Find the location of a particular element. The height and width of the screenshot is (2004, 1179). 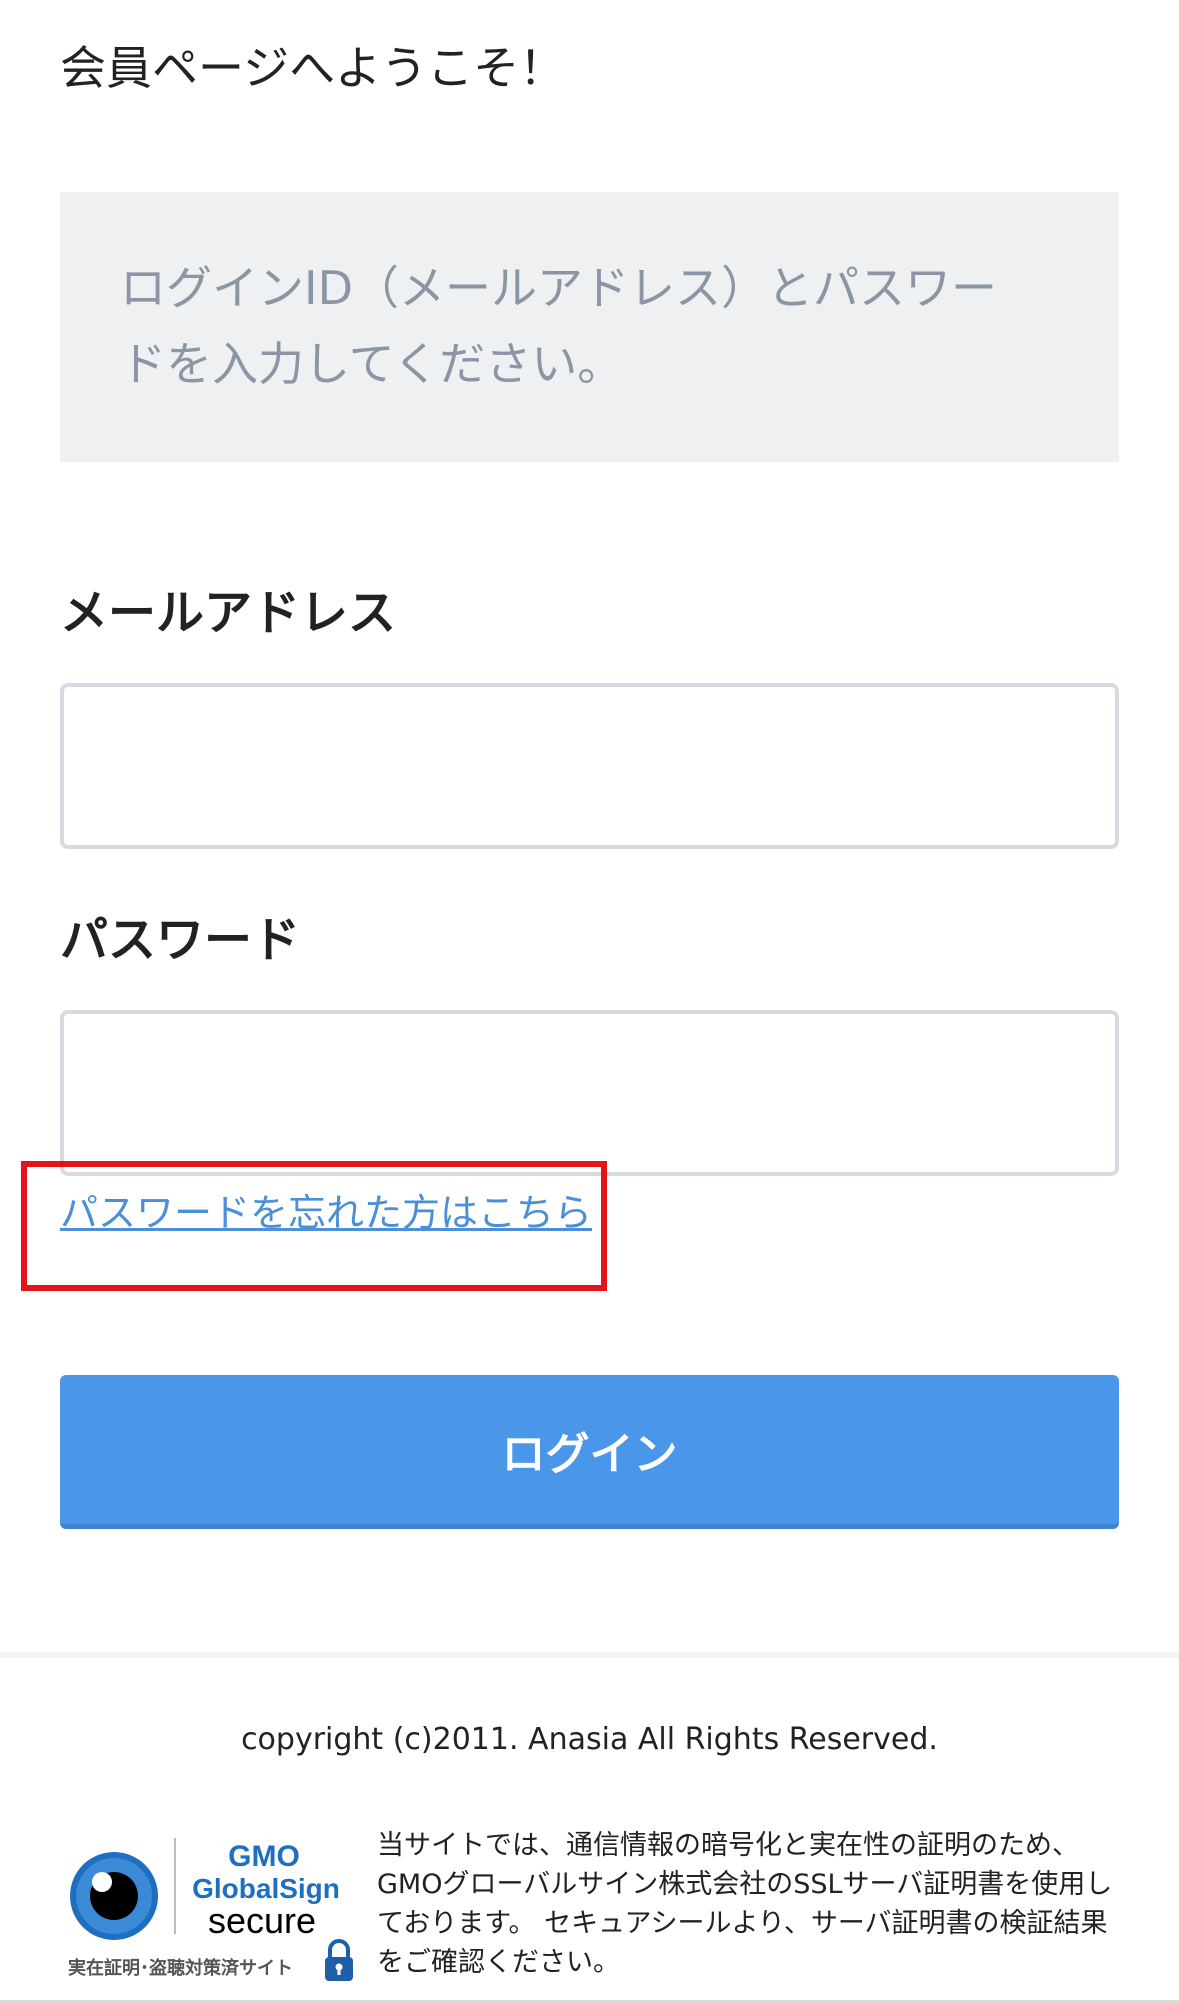

seal-caption: 実在証明･盗聴対策済サイト is located at coordinates (180, 1968).